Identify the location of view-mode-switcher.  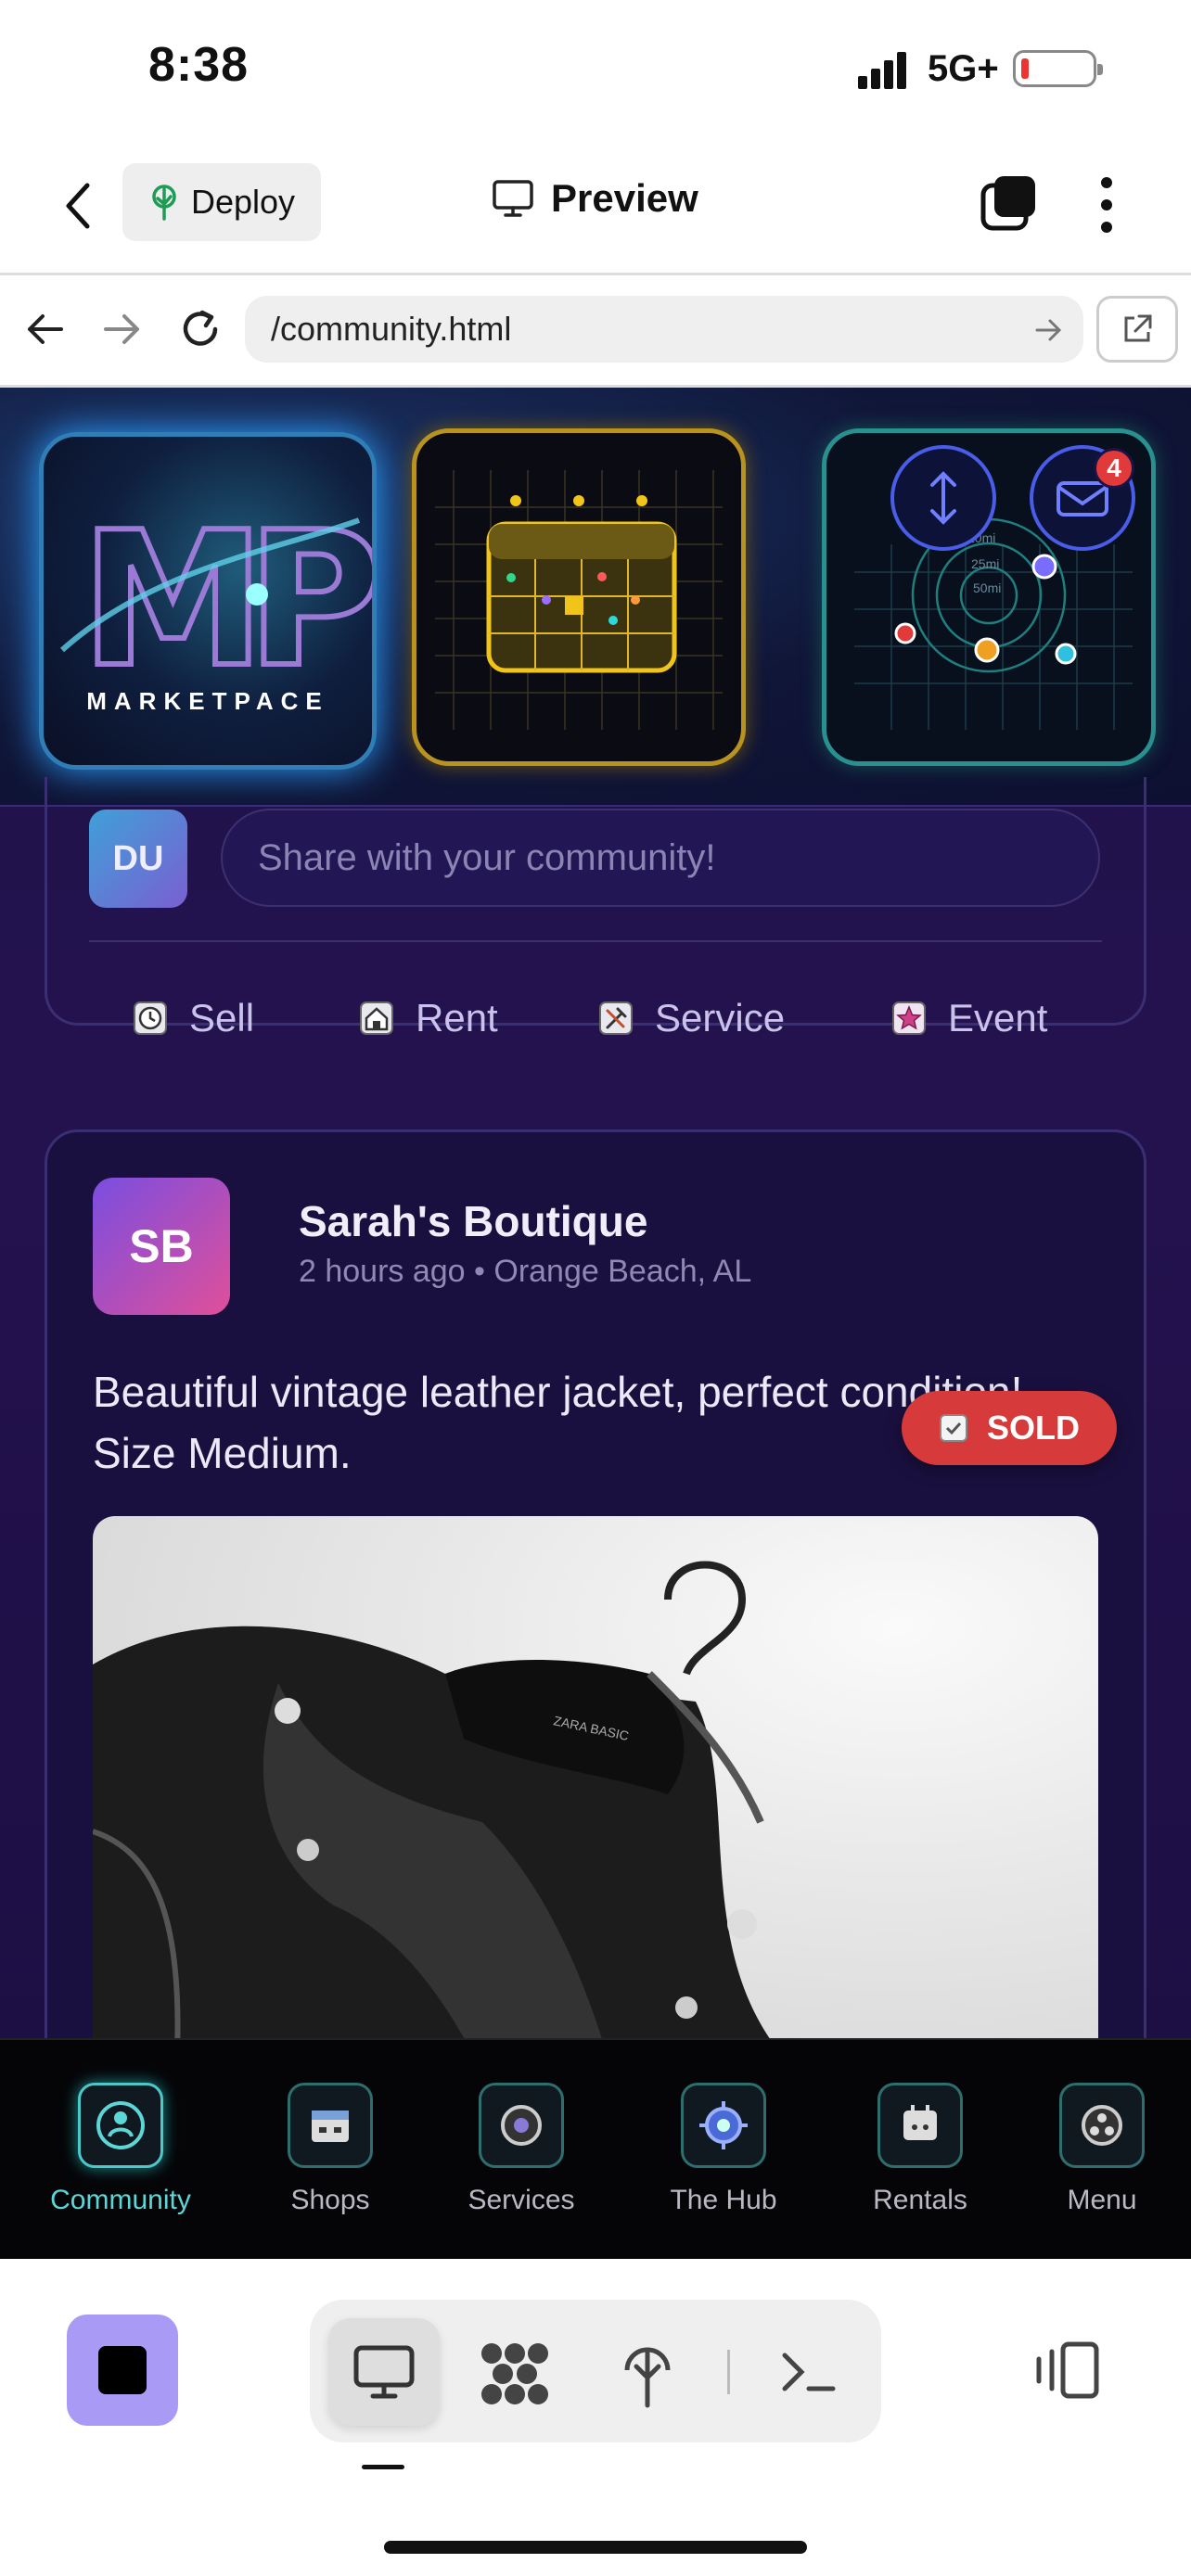
(595, 2371).